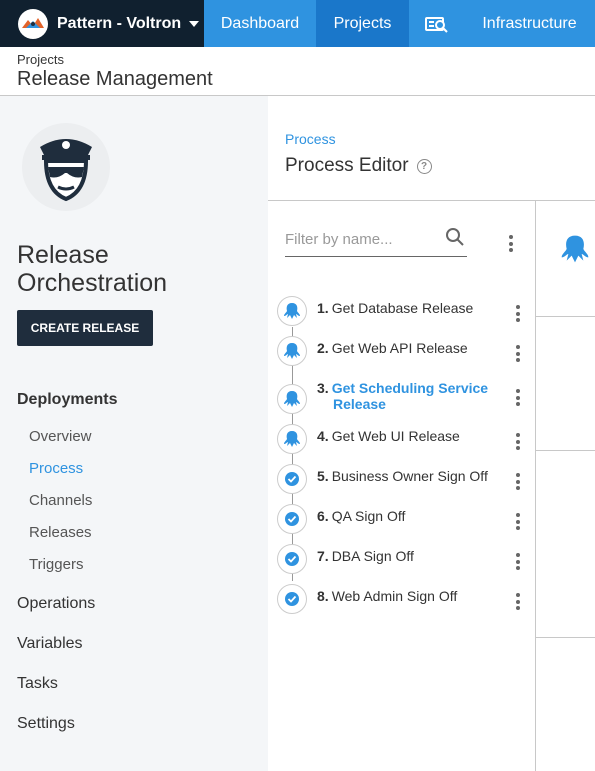  What do you see at coordinates (403, 396) in the screenshot?
I see `step-label: 3. Get Scheduling Service Release` at bounding box center [403, 396].